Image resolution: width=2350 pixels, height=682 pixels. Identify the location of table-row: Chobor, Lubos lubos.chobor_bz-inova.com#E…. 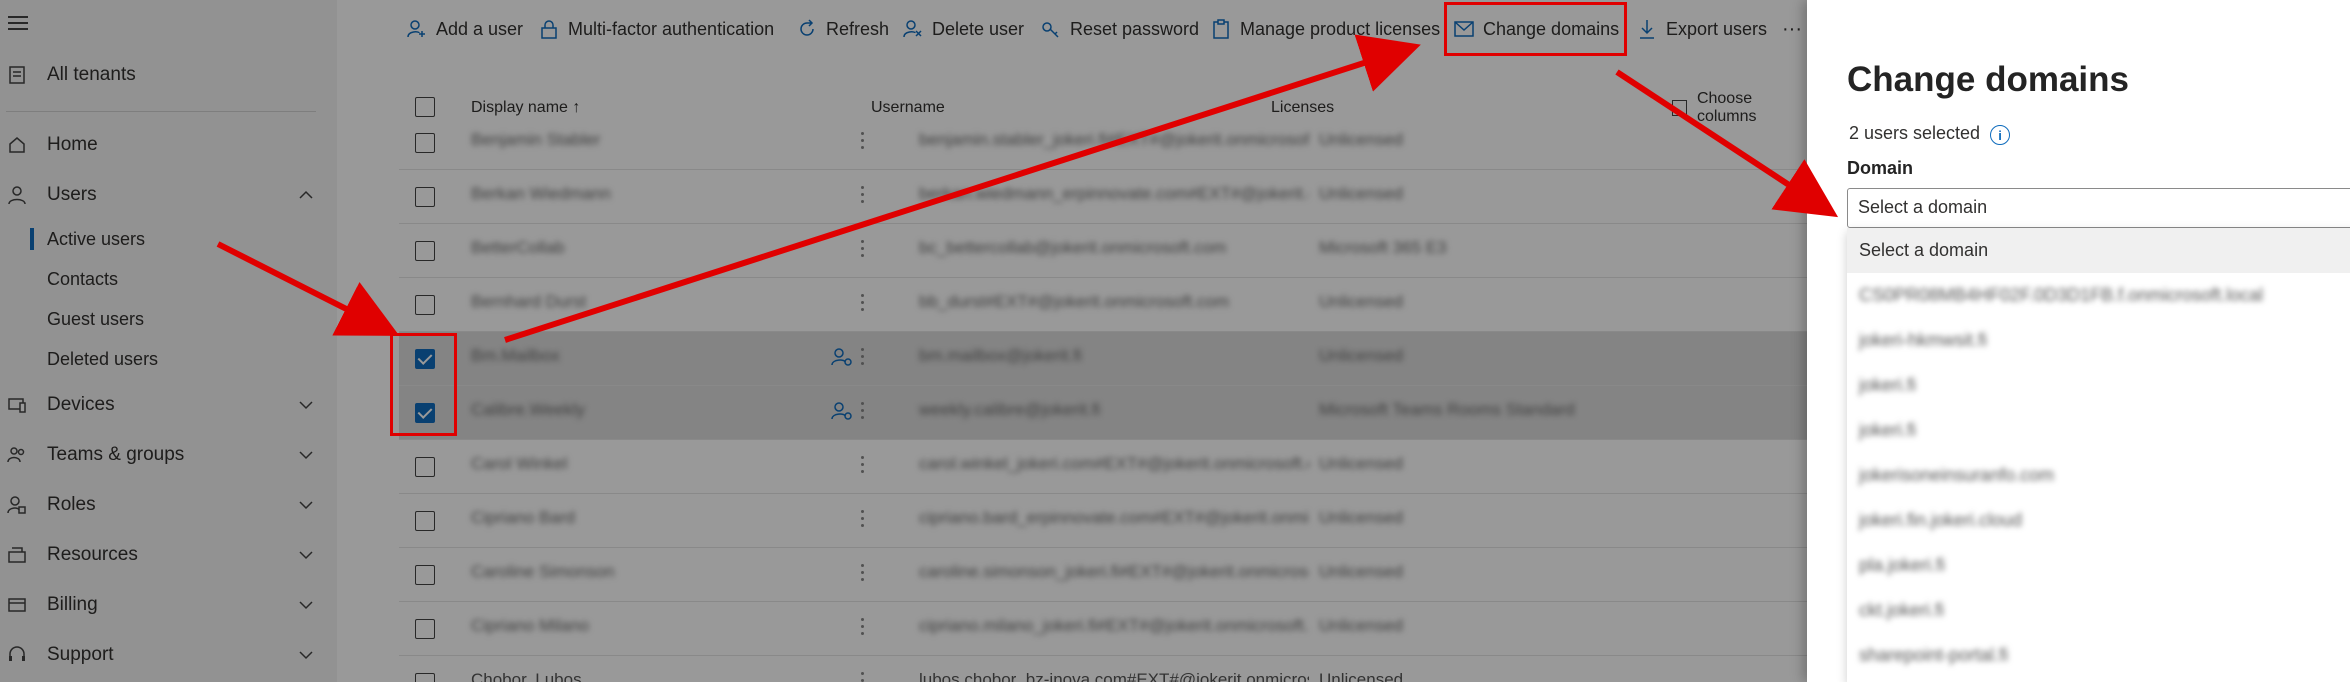
(1149, 669).